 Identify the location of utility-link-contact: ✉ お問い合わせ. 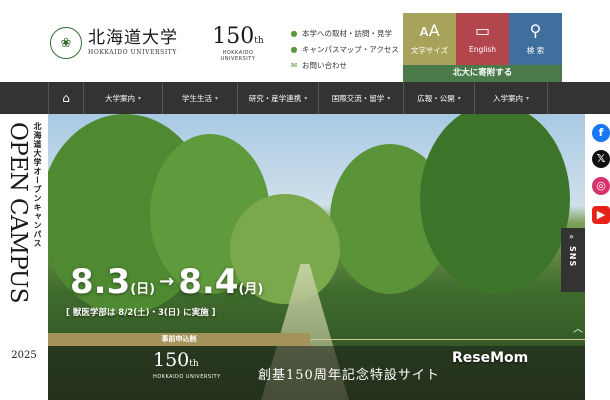
(344, 65).